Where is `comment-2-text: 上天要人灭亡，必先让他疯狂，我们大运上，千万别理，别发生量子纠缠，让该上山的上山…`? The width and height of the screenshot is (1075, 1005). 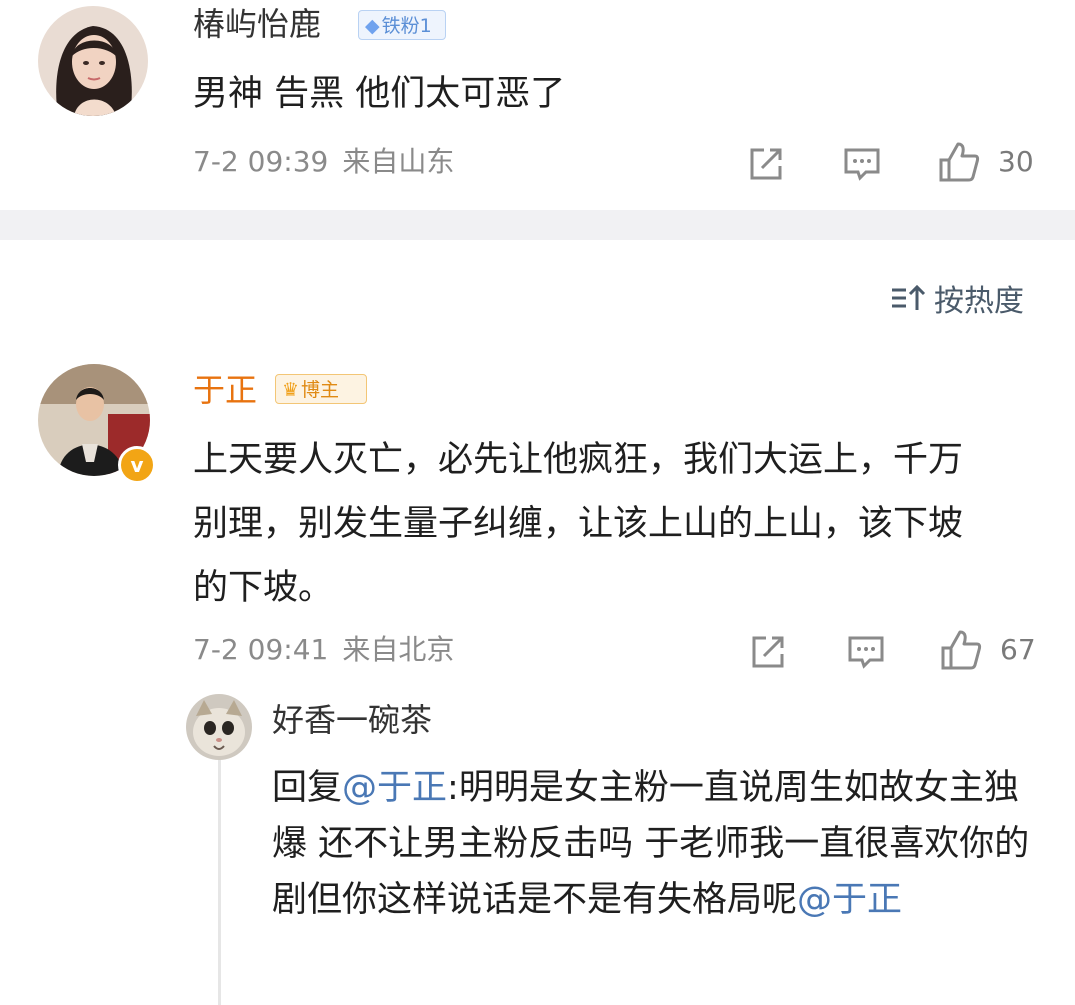 comment-2-text: 上天要人灭亡，必先让他疯狂，我们大运上，千万别理，别发生量子纠缠，让该上山的上山… is located at coordinates (578, 524).